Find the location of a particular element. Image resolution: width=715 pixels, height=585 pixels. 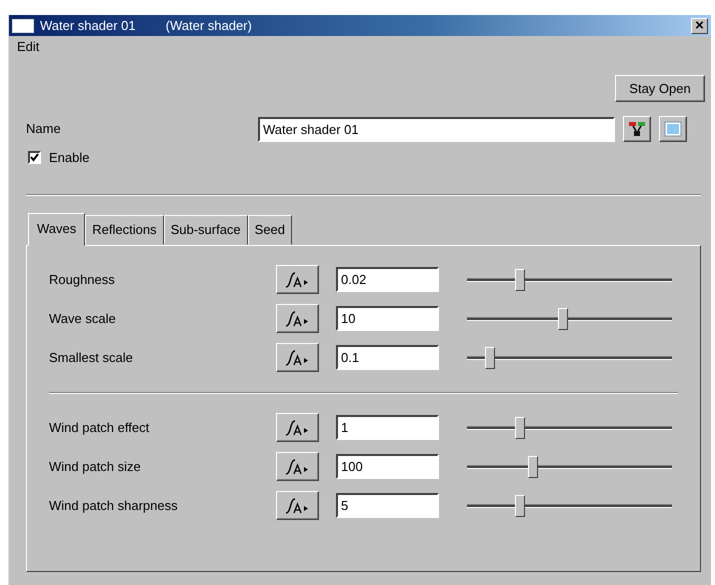

parameter-label: Wave scale is located at coordinates (83, 319).